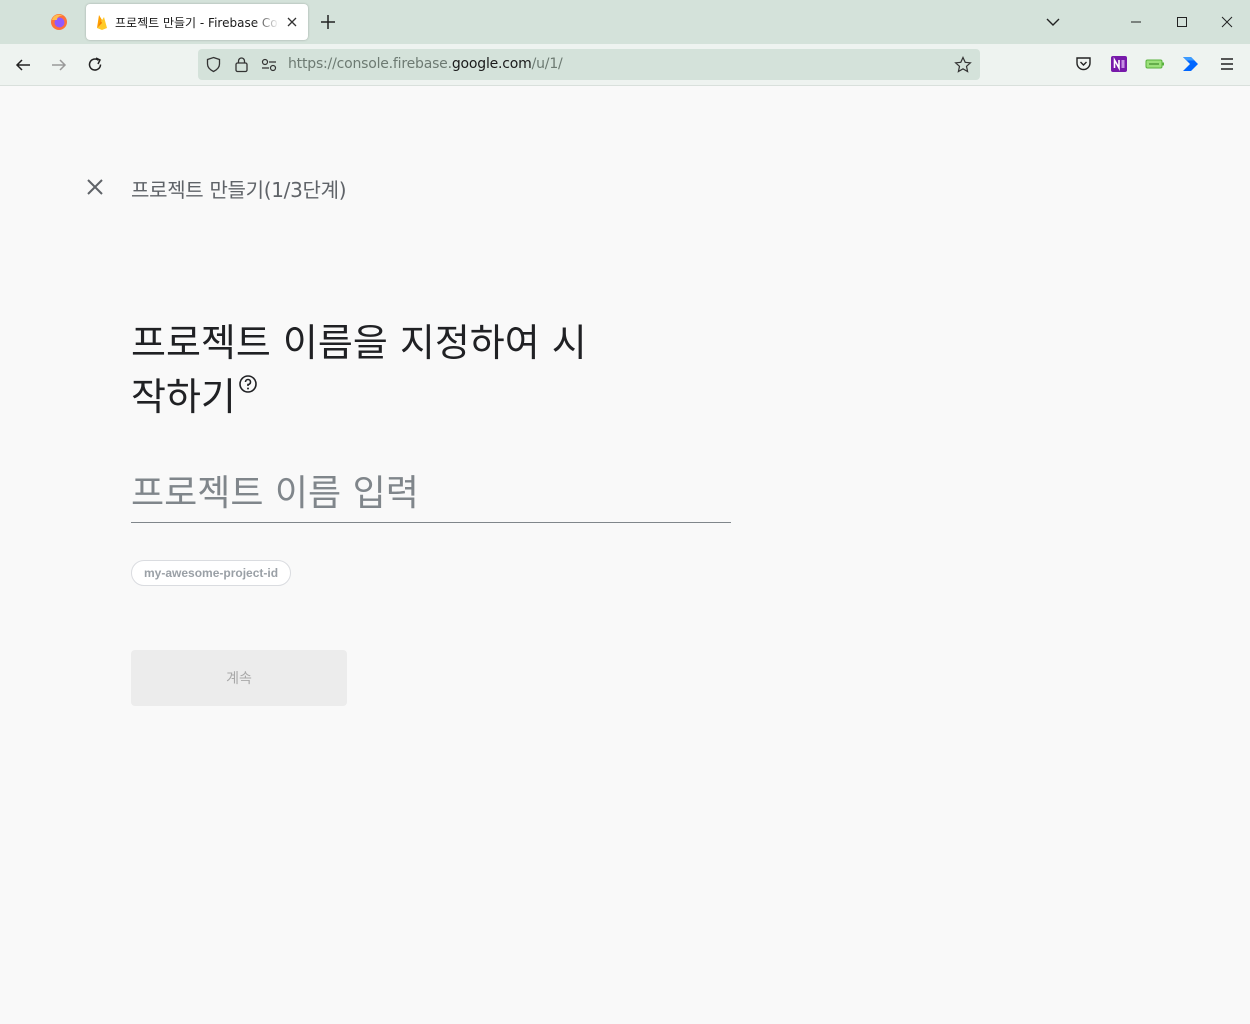 This screenshot has height=1024, width=1250. I want to click on hamburger-menu-icon, so click(1227, 64).